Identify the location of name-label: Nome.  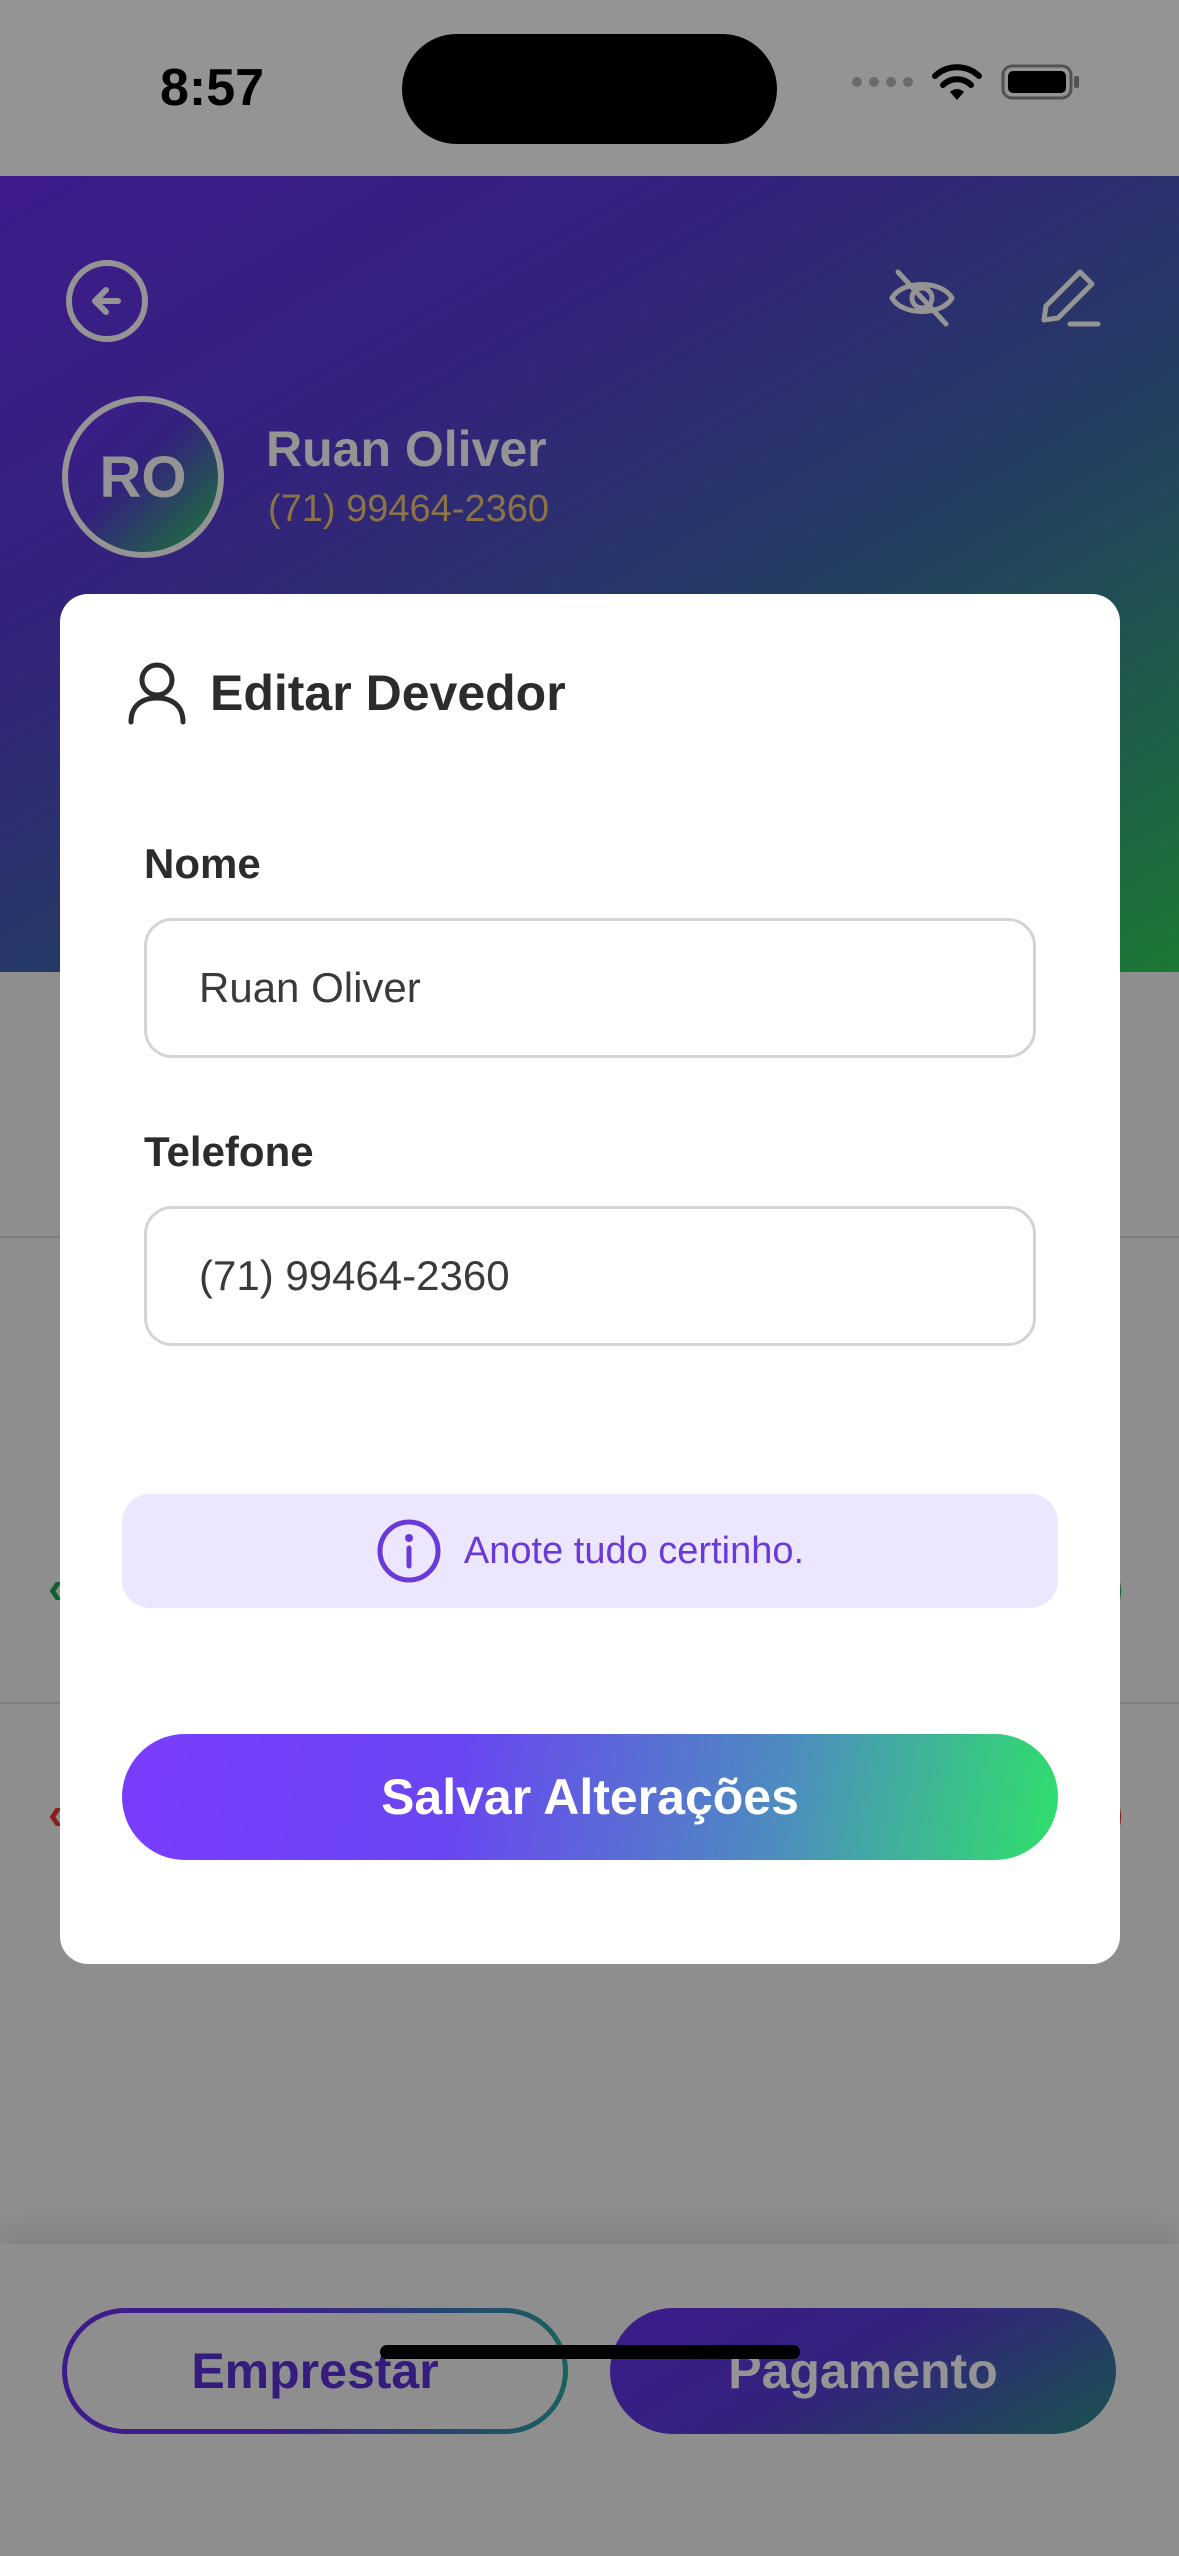
(202, 863).